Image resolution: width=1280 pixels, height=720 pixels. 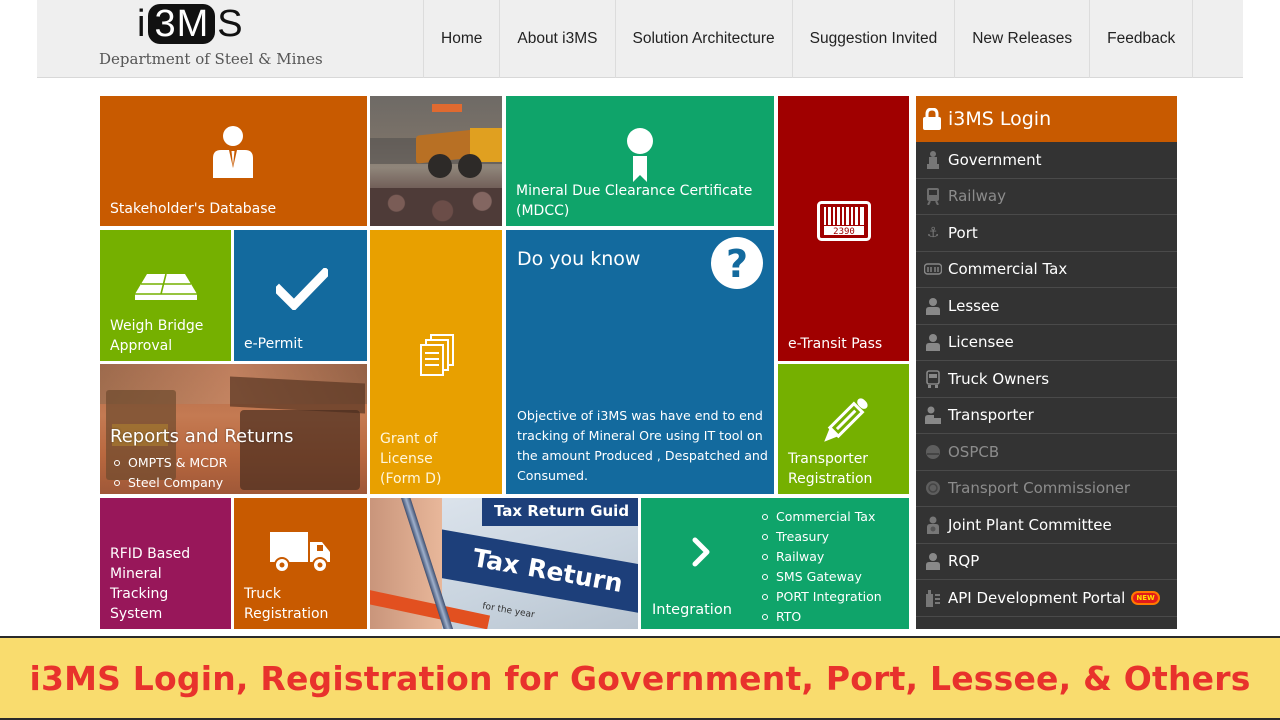 I want to click on tile-label: Stakeholder's Database, so click(x=193, y=209).